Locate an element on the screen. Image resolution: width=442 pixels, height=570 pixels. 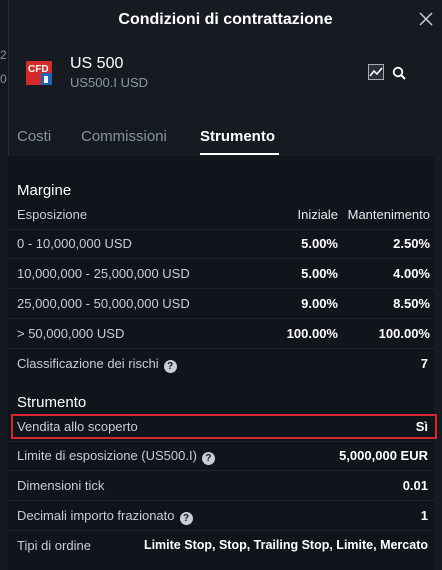
risk-classification-value: 7 is located at coordinates (424, 363).